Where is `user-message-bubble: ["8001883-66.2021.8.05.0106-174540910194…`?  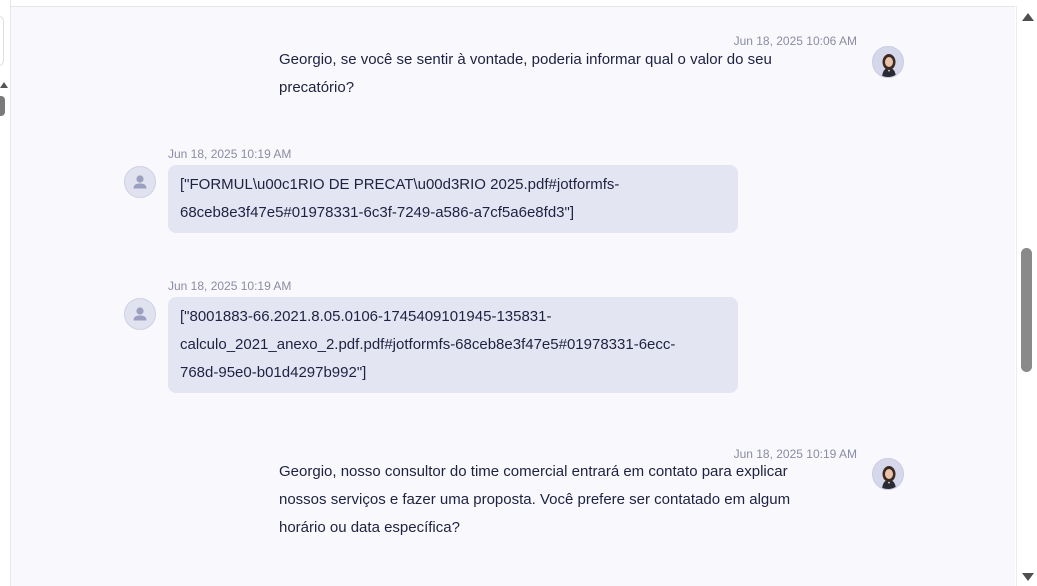
user-message-bubble: ["8001883-66.2021.8.05.0106-174540910194… is located at coordinates (453, 345).